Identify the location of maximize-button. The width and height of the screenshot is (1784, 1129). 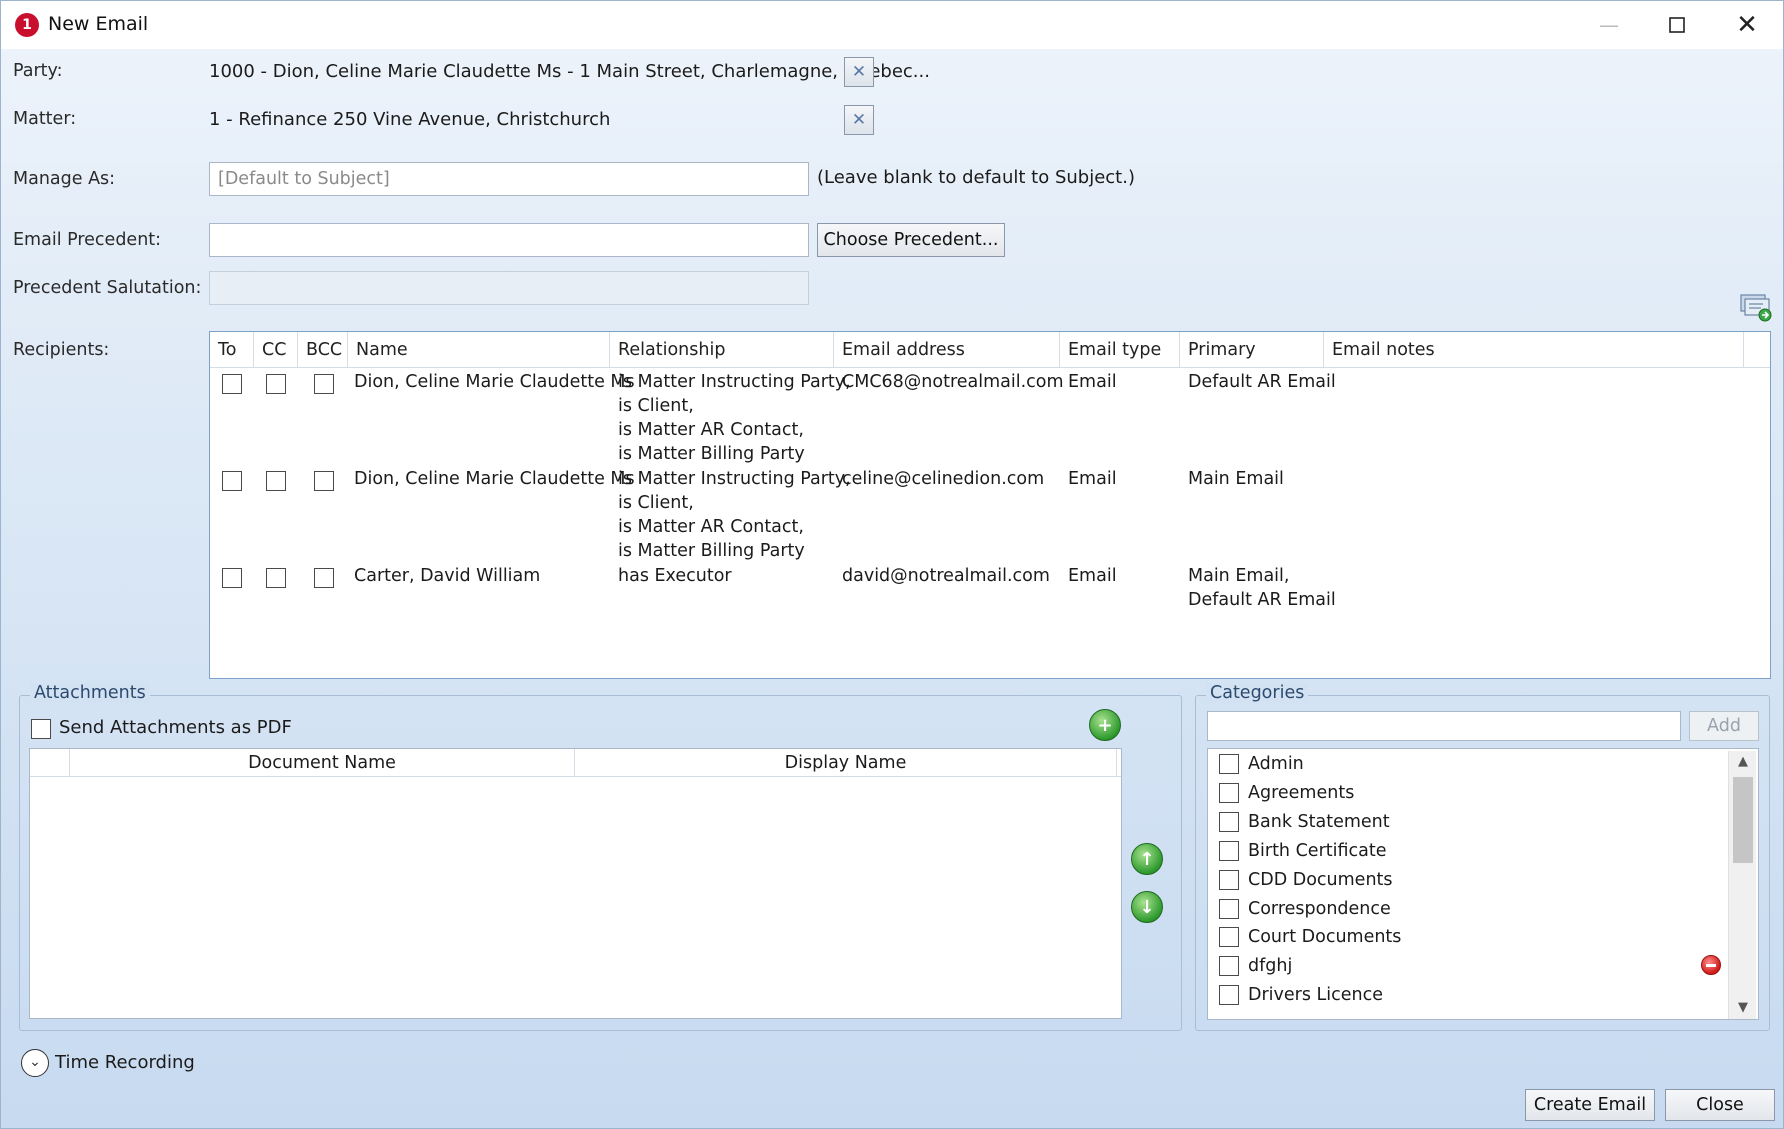
(1677, 25).